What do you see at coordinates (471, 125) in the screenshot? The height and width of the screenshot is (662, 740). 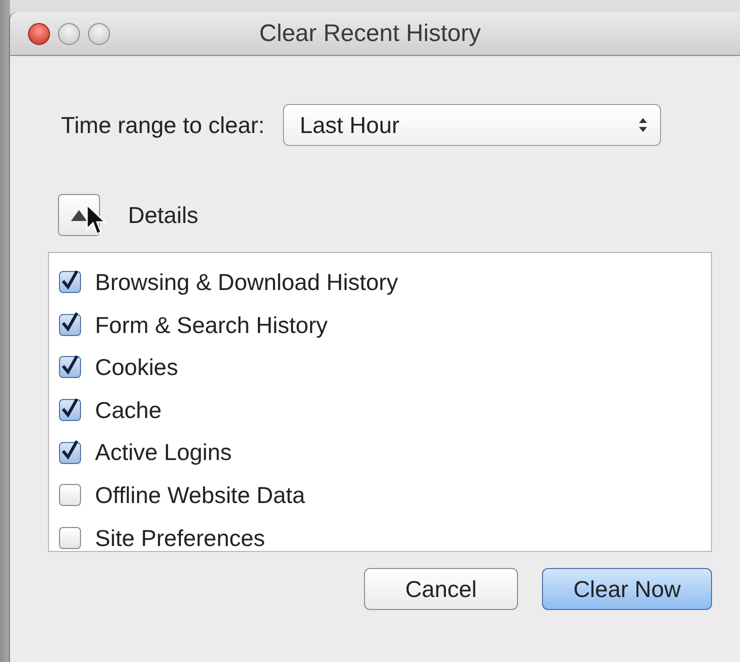 I see `time-range-dropdown: Last Hour` at bounding box center [471, 125].